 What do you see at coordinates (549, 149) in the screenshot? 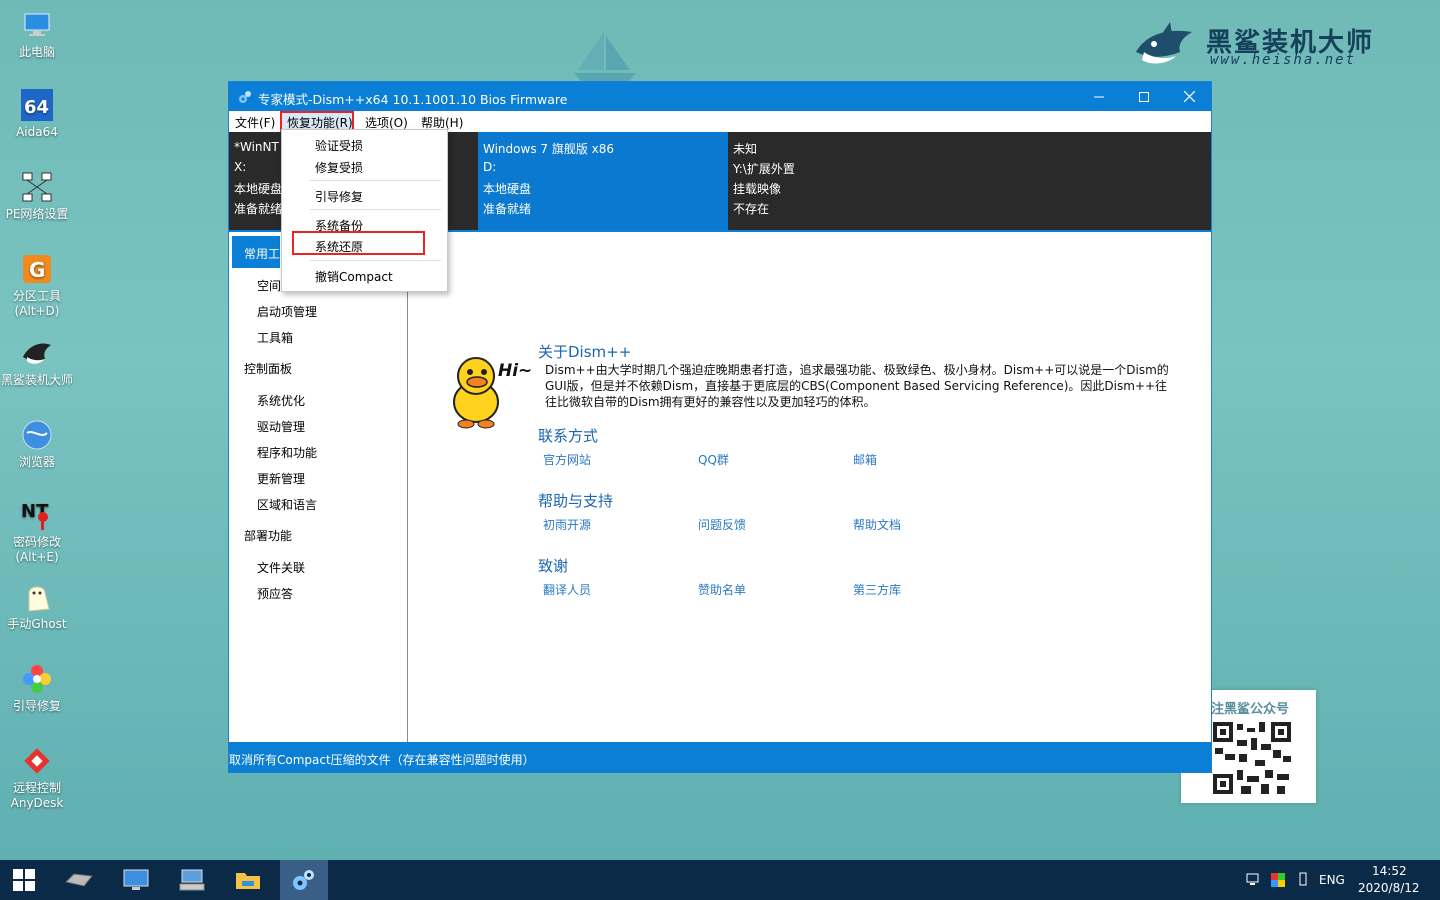
I see `disk-name: Windows 7 旗舰版 x86` at bounding box center [549, 149].